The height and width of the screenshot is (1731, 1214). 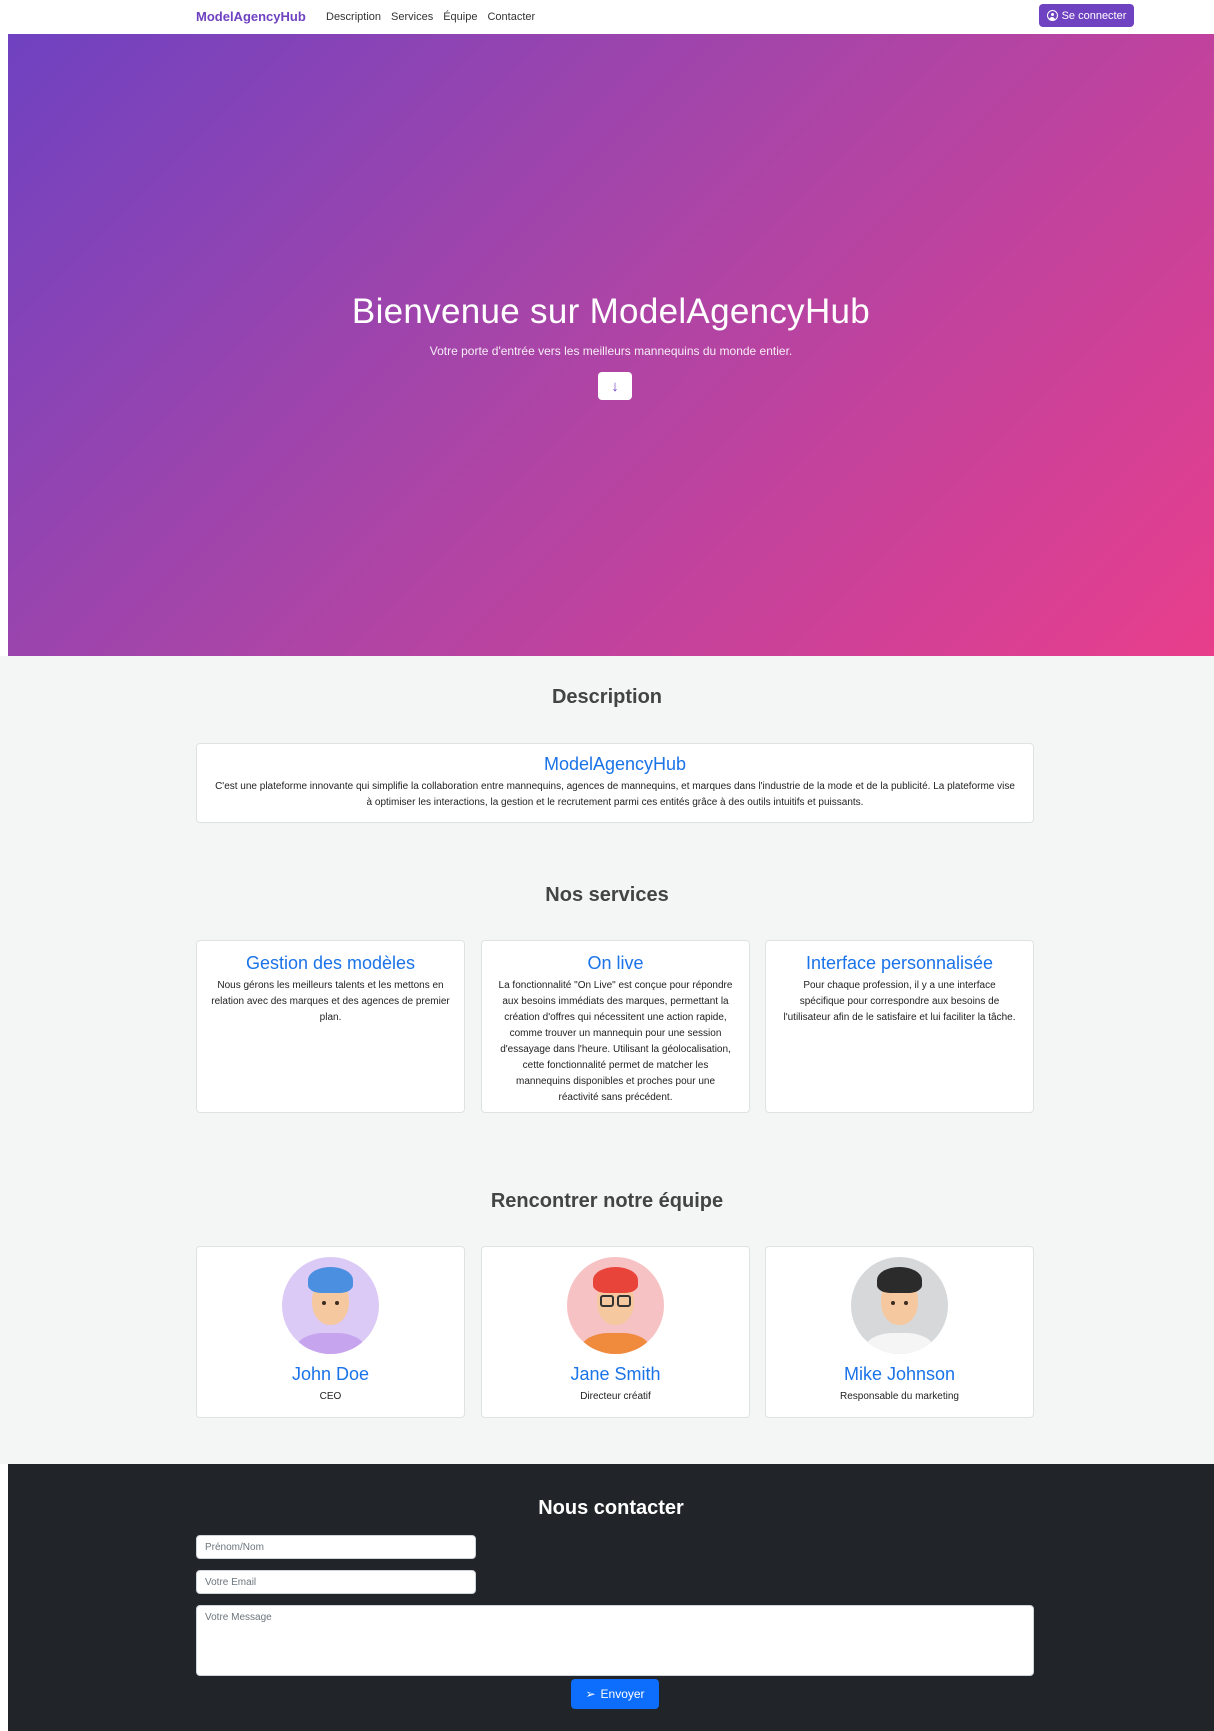 I want to click on nav-link-services: Services, so click(x=412, y=17).